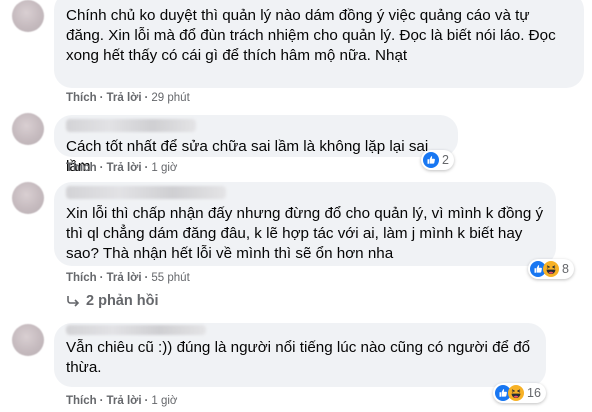 The width and height of the screenshot is (592, 412). I want to click on reaction-count: 16, so click(534, 393).